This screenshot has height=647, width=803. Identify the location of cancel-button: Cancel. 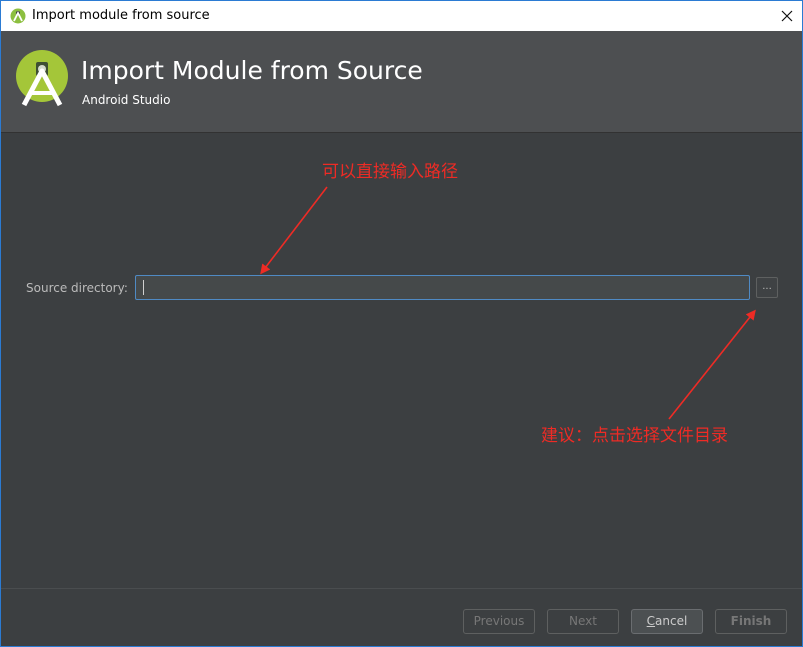
(667, 621).